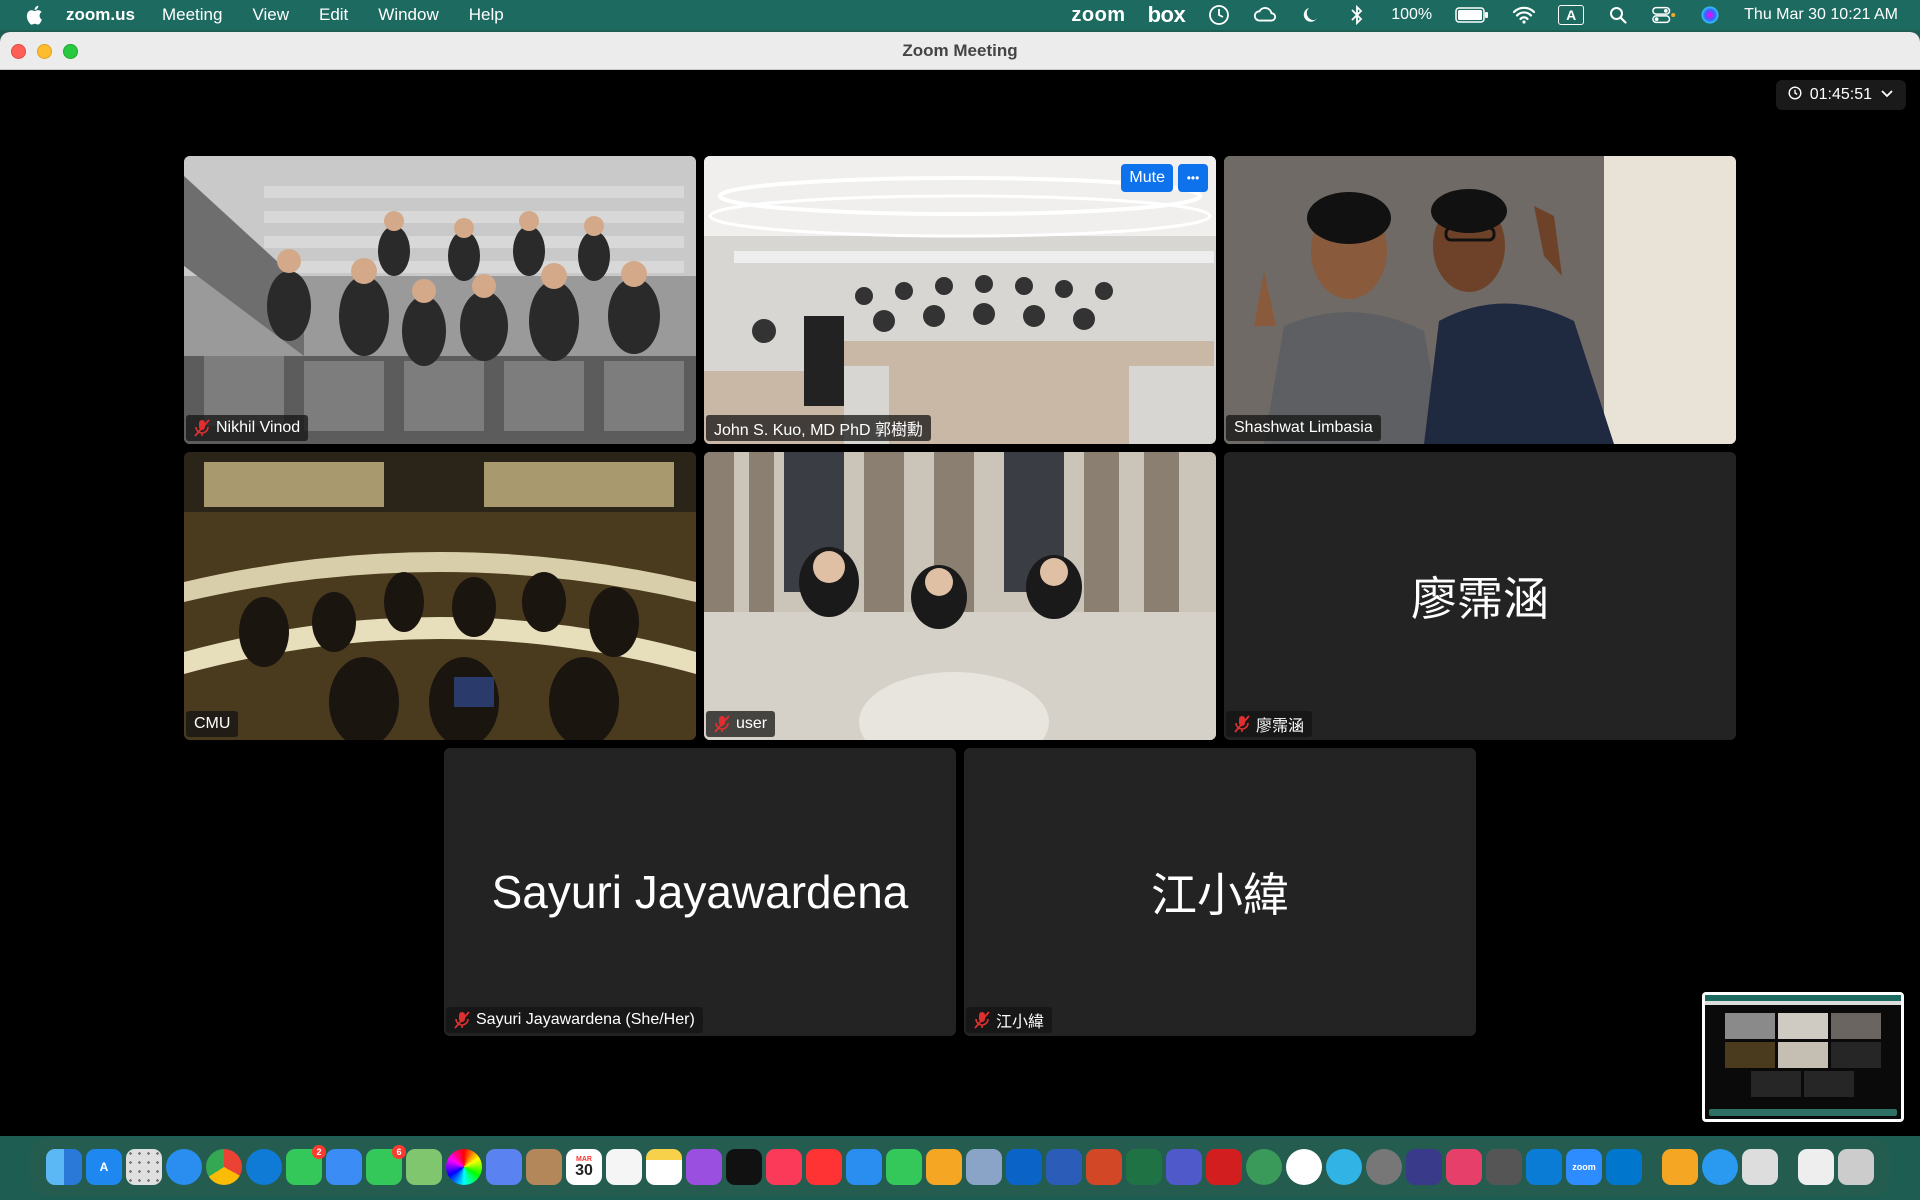 This screenshot has height=1200, width=1920. What do you see at coordinates (1803, 1057) in the screenshot?
I see `screenshot-thumbnail-preview` at bounding box center [1803, 1057].